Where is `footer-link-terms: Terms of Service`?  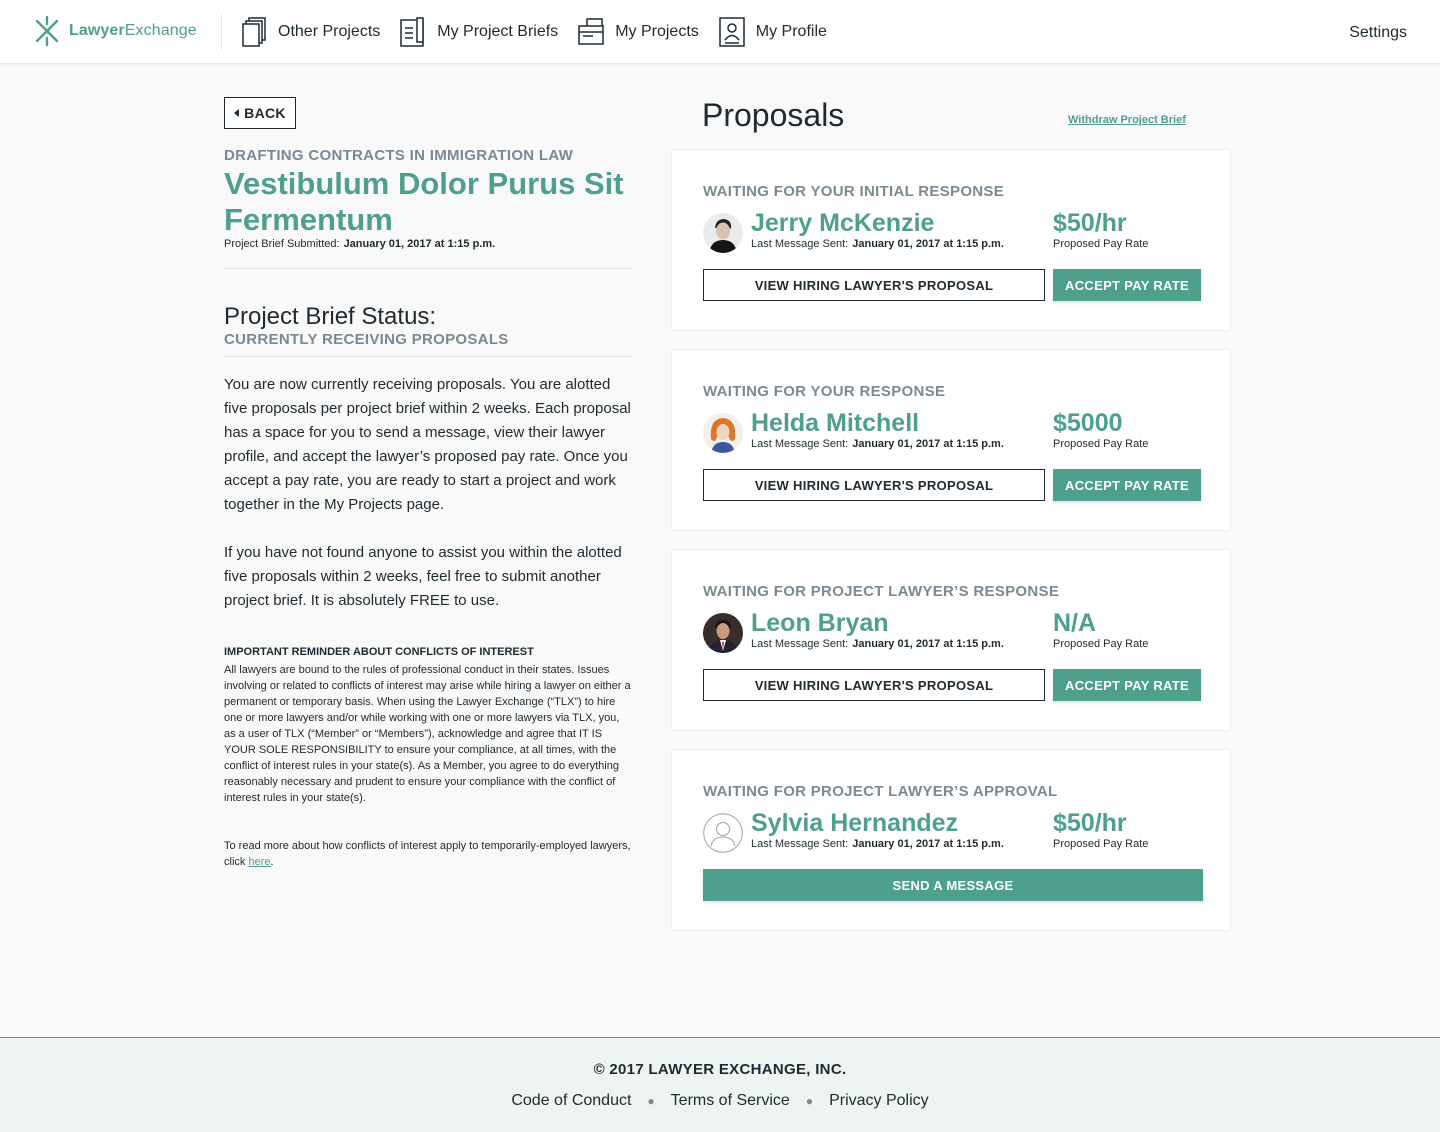
footer-link-terms: Terms of Service is located at coordinates (730, 1101).